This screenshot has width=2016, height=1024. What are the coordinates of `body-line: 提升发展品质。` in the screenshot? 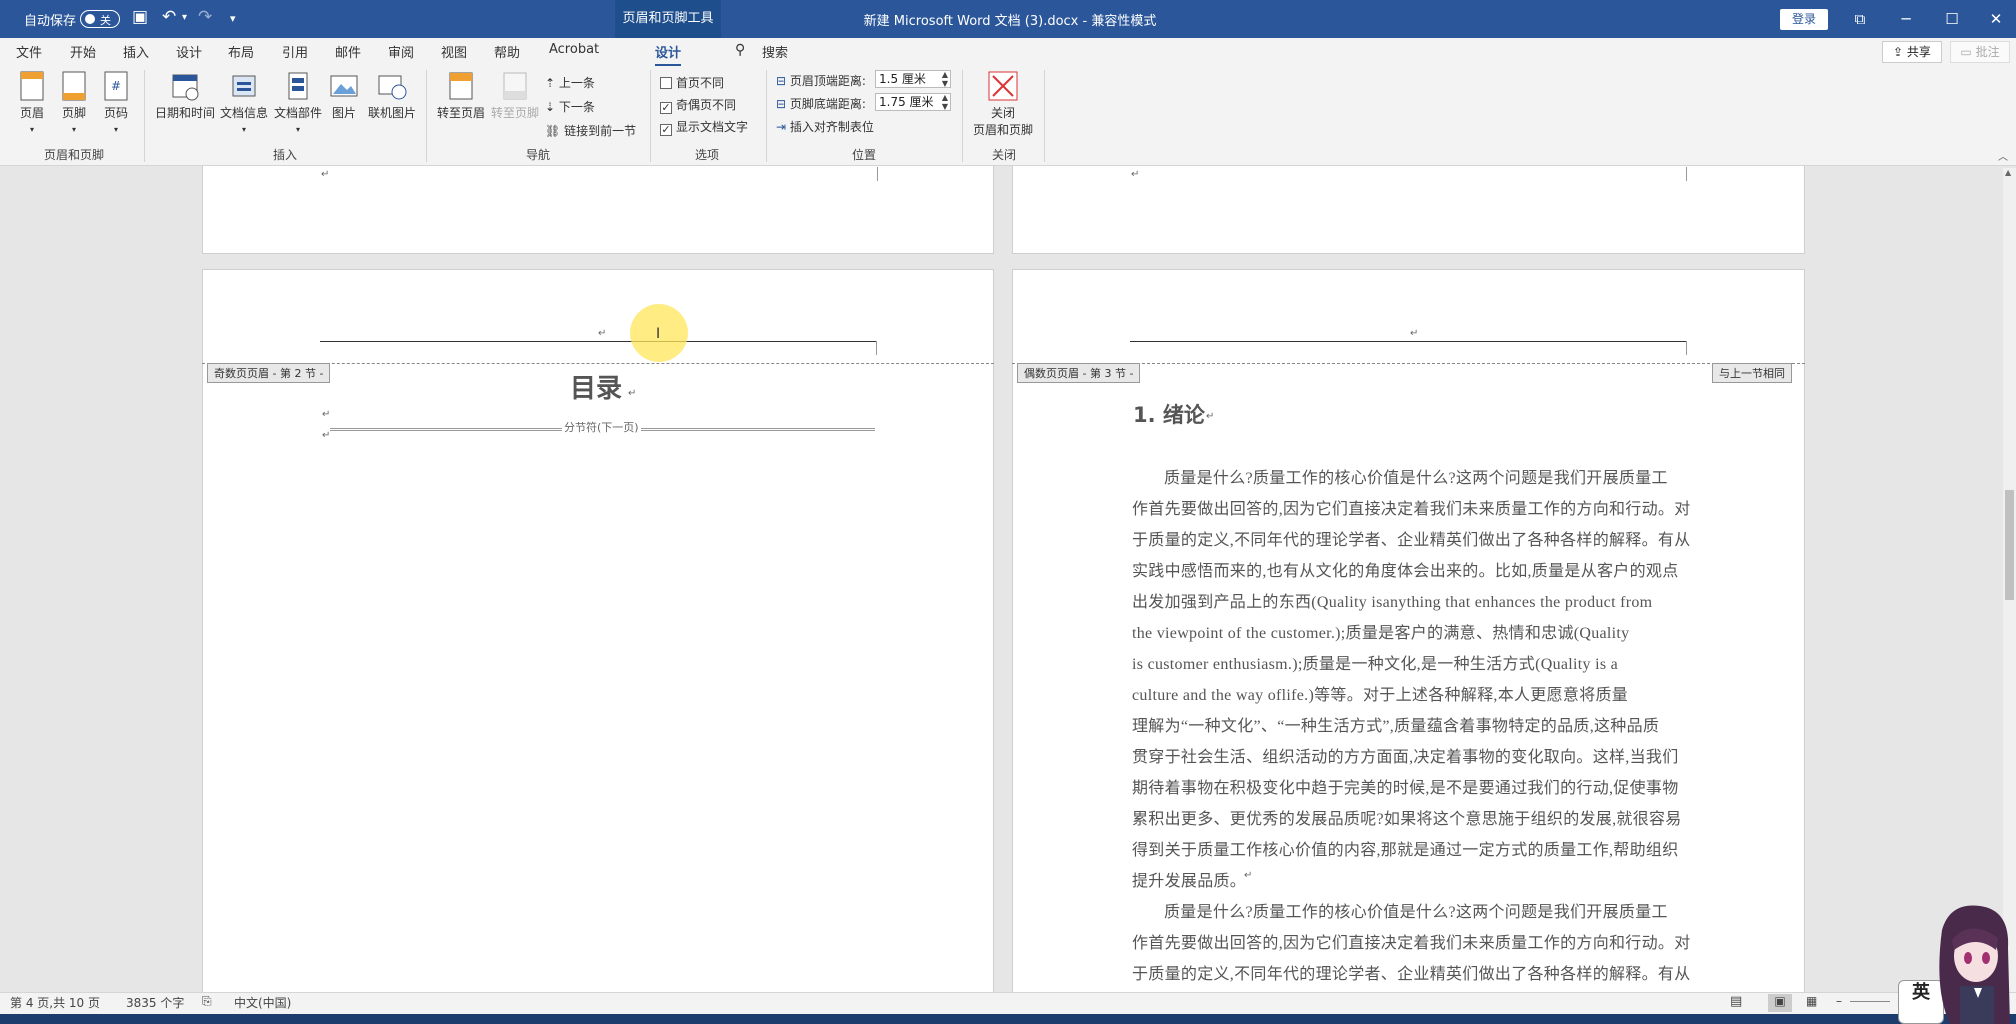 It's located at (1189, 879).